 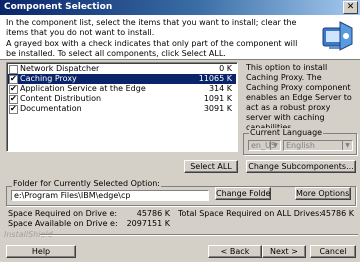 What do you see at coordinates (48, 78) in the screenshot?
I see `component-name: Caching Proxy` at bounding box center [48, 78].